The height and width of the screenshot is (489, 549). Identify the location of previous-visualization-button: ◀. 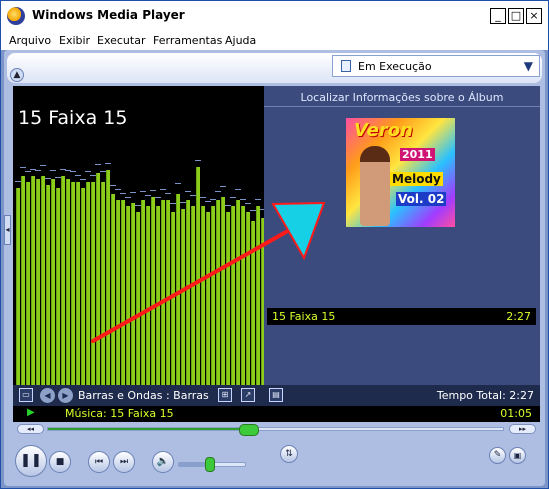
(47, 395).